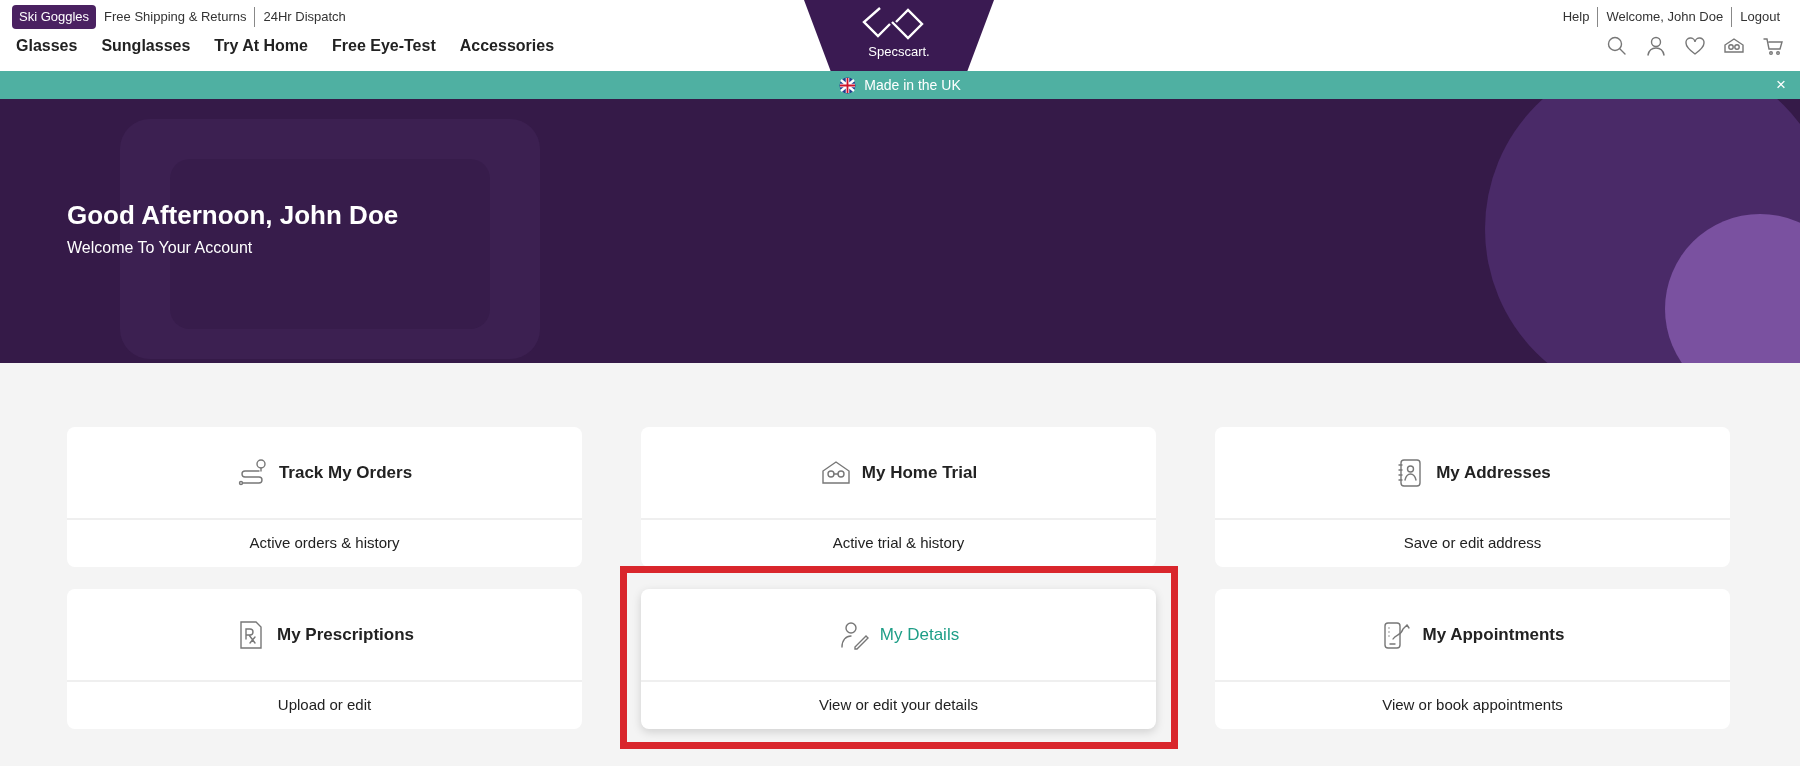  What do you see at coordinates (146, 46) in the screenshot?
I see `nav-link: Sunglasses` at bounding box center [146, 46].